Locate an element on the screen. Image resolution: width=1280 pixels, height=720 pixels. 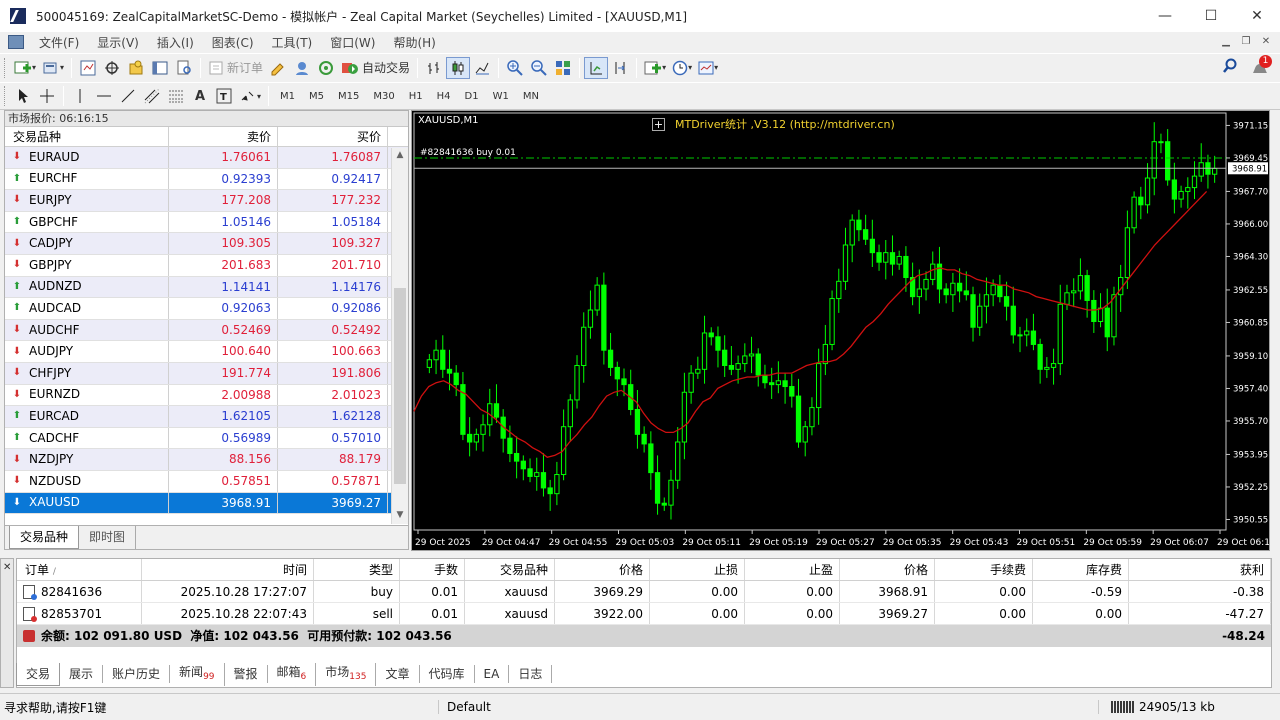
market-watch-row: ⬇ CHFJPY 191.774 191.806 is located at coordinates (206, 373).